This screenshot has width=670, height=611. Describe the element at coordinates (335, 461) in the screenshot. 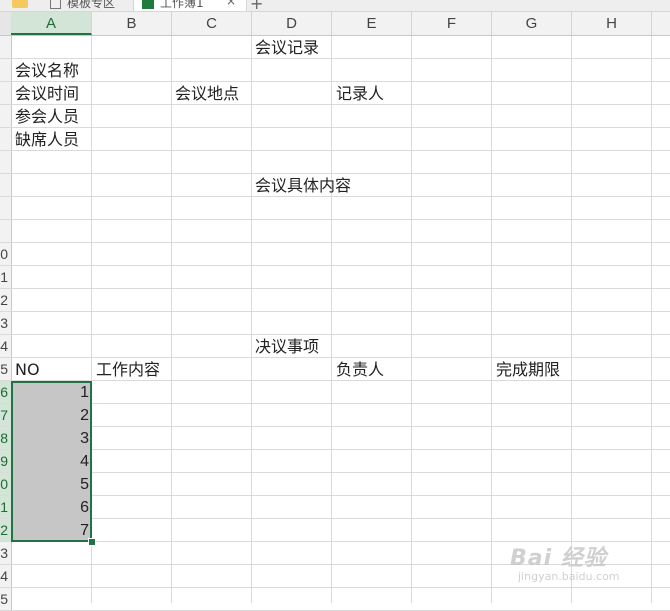

I see `sheet-row: 9` at that location.